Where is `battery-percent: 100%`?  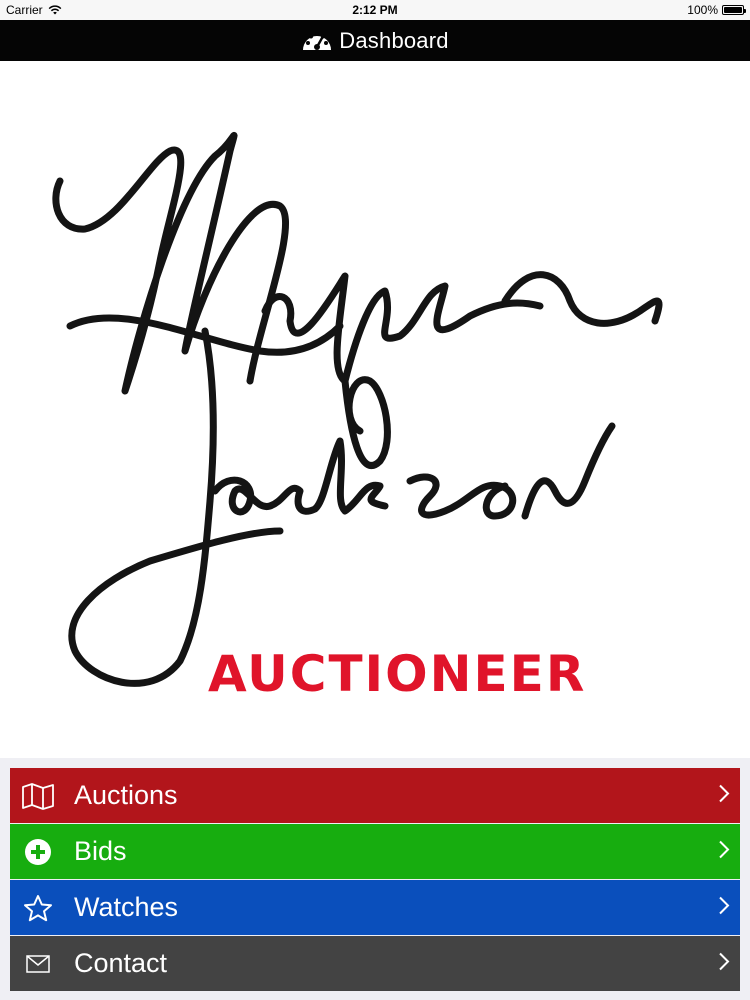
battery-percent: 100% is located at coordinates (702, 10).